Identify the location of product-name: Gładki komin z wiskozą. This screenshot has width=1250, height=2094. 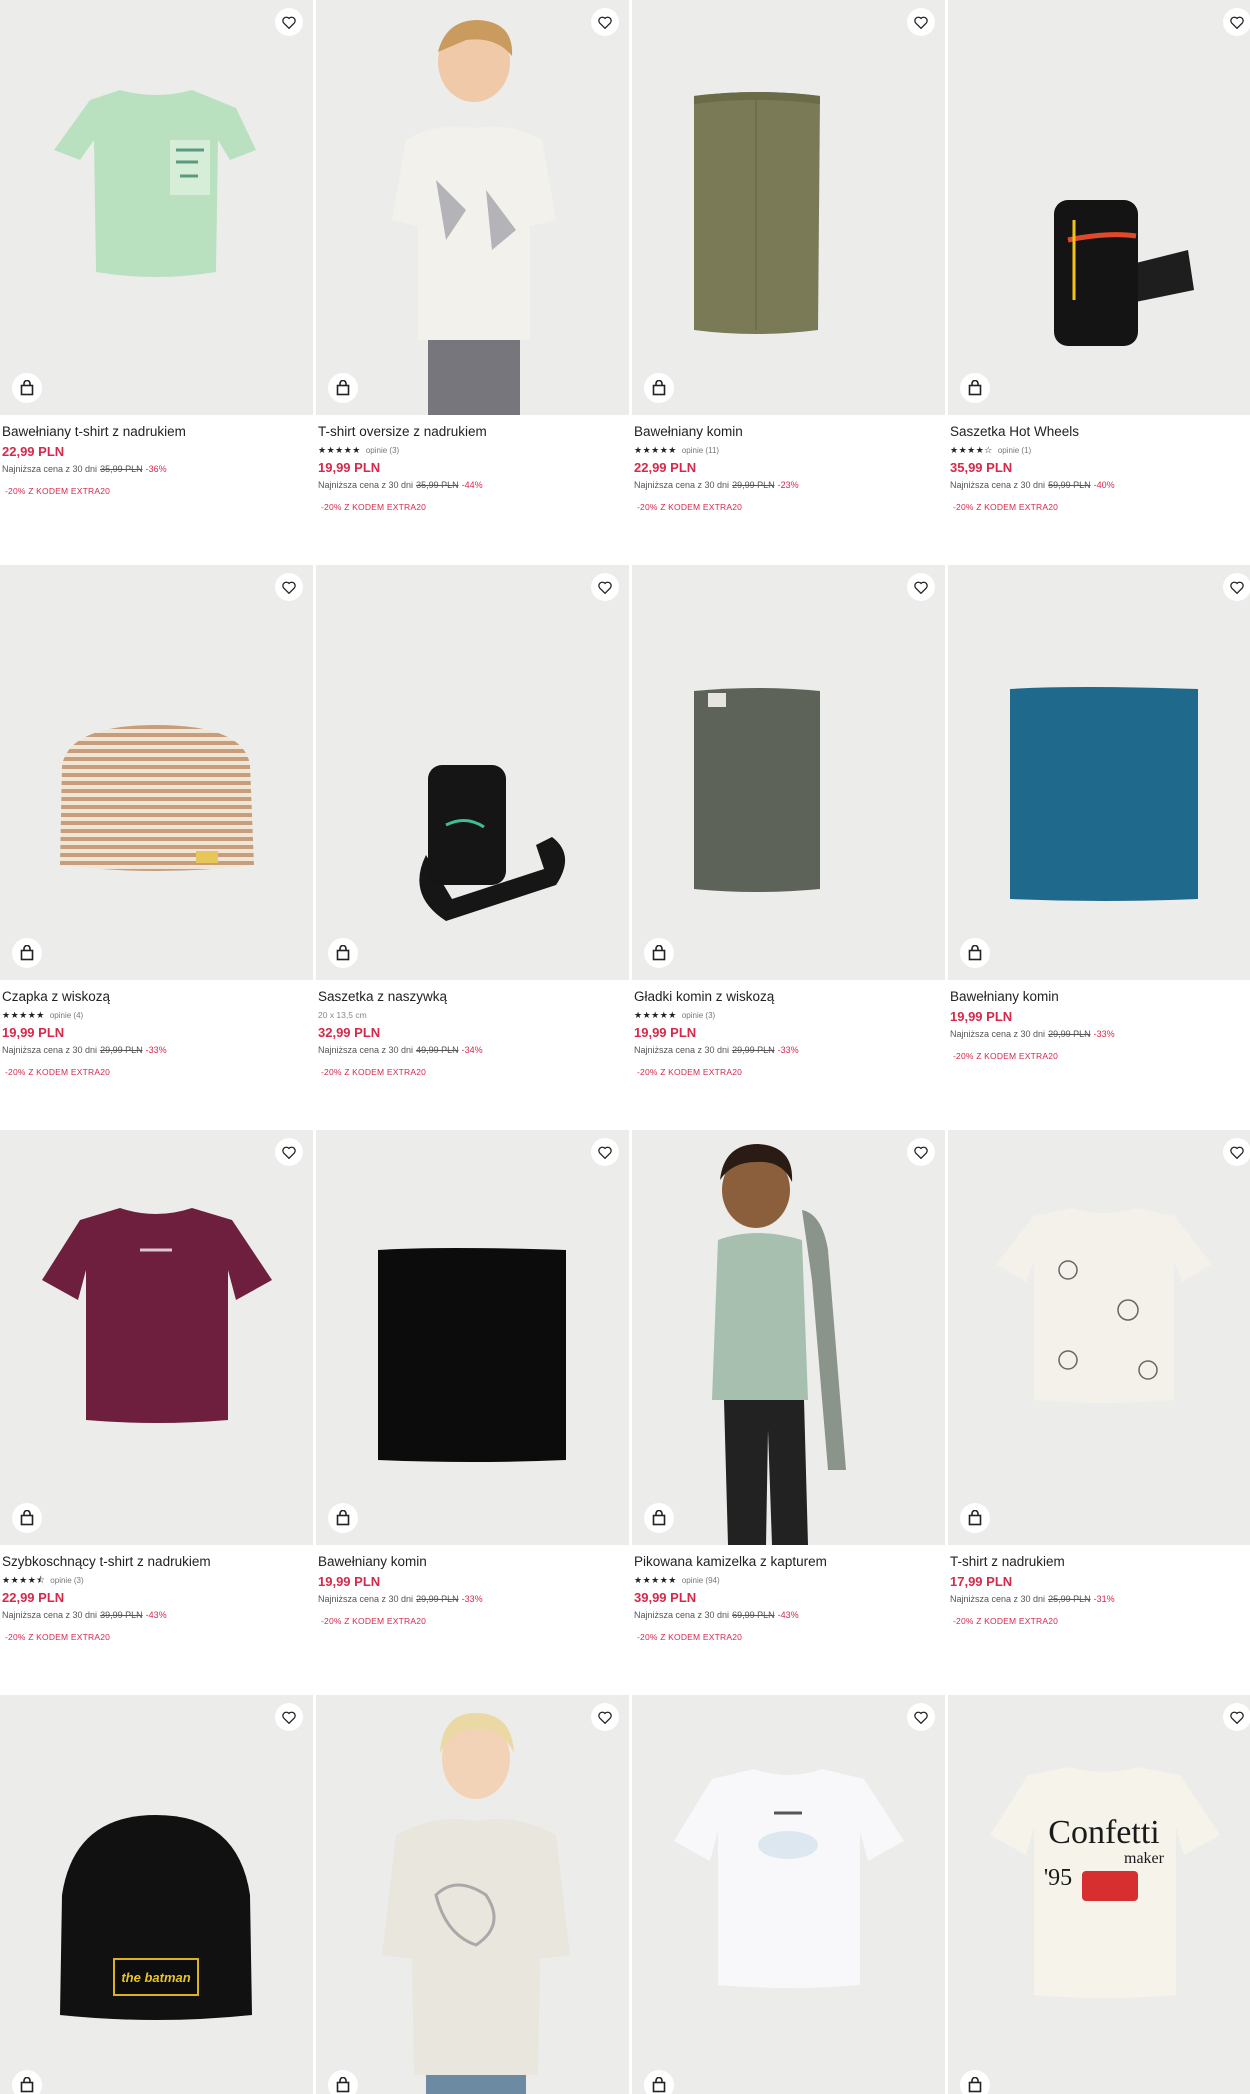
(788, 997).